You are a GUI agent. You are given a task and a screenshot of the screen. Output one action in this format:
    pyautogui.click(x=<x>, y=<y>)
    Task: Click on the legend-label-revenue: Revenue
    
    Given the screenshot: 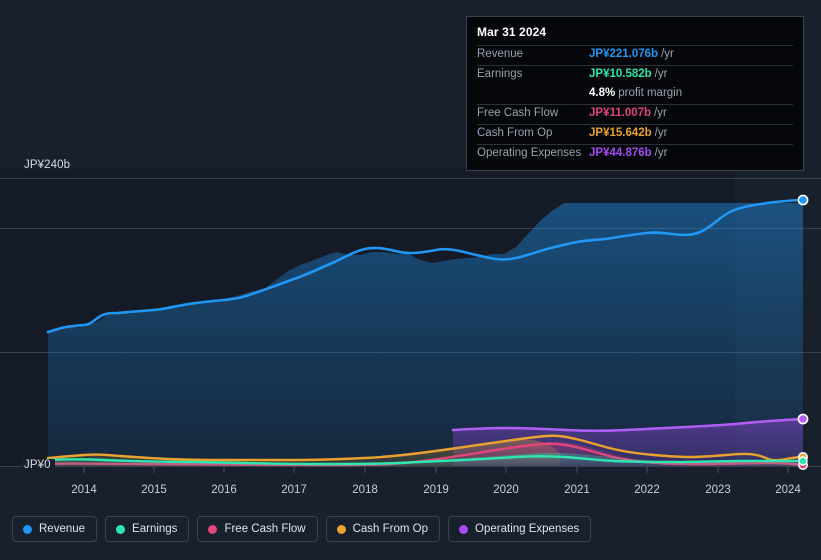 What is the action you would take?
    pyautogui.click(x=62, y=529)
    